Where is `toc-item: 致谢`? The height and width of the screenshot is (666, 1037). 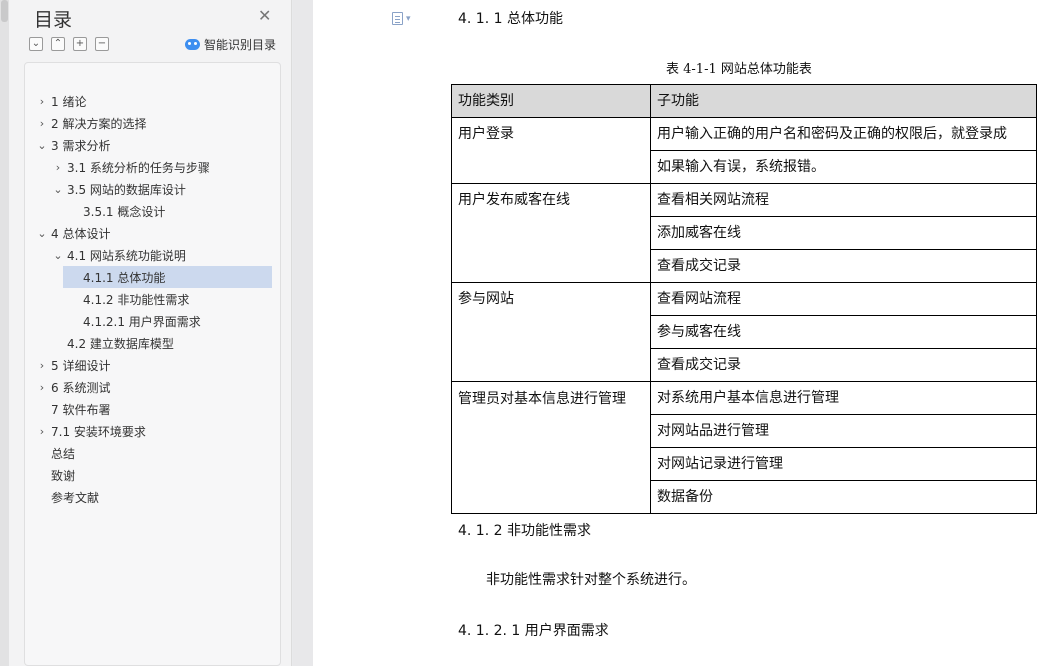
toc-item: 致谢 is located at coordinates (63, 475).